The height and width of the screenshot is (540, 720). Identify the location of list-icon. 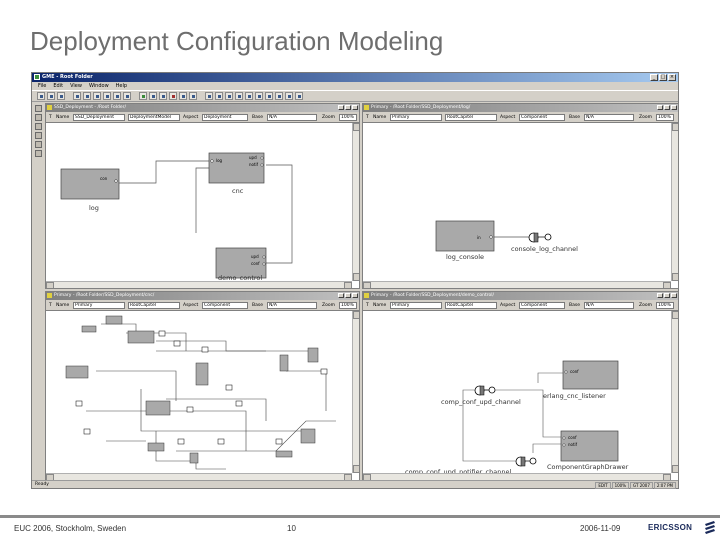
(299, 96).